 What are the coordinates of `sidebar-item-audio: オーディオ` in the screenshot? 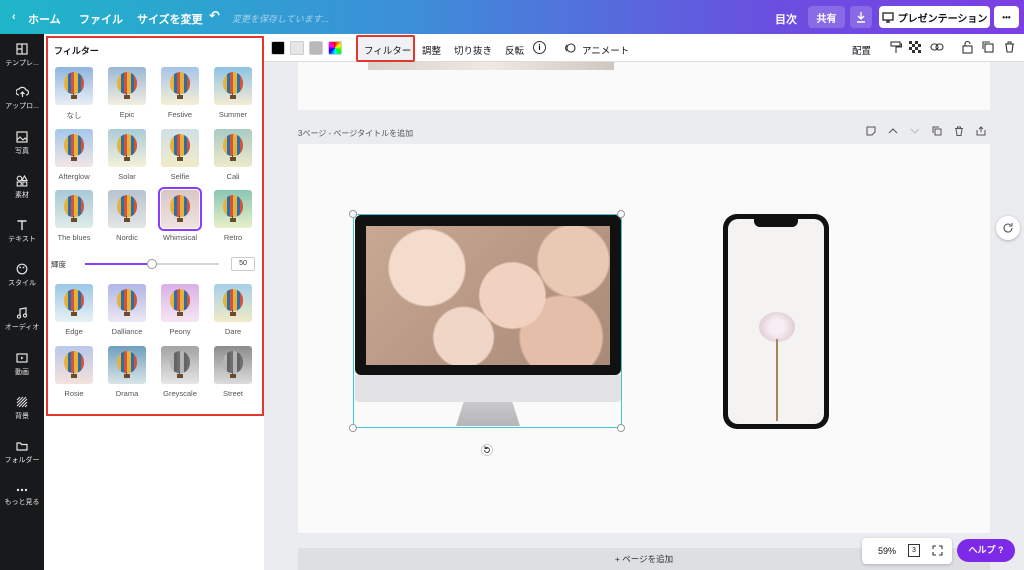 It's located at (22, 319).